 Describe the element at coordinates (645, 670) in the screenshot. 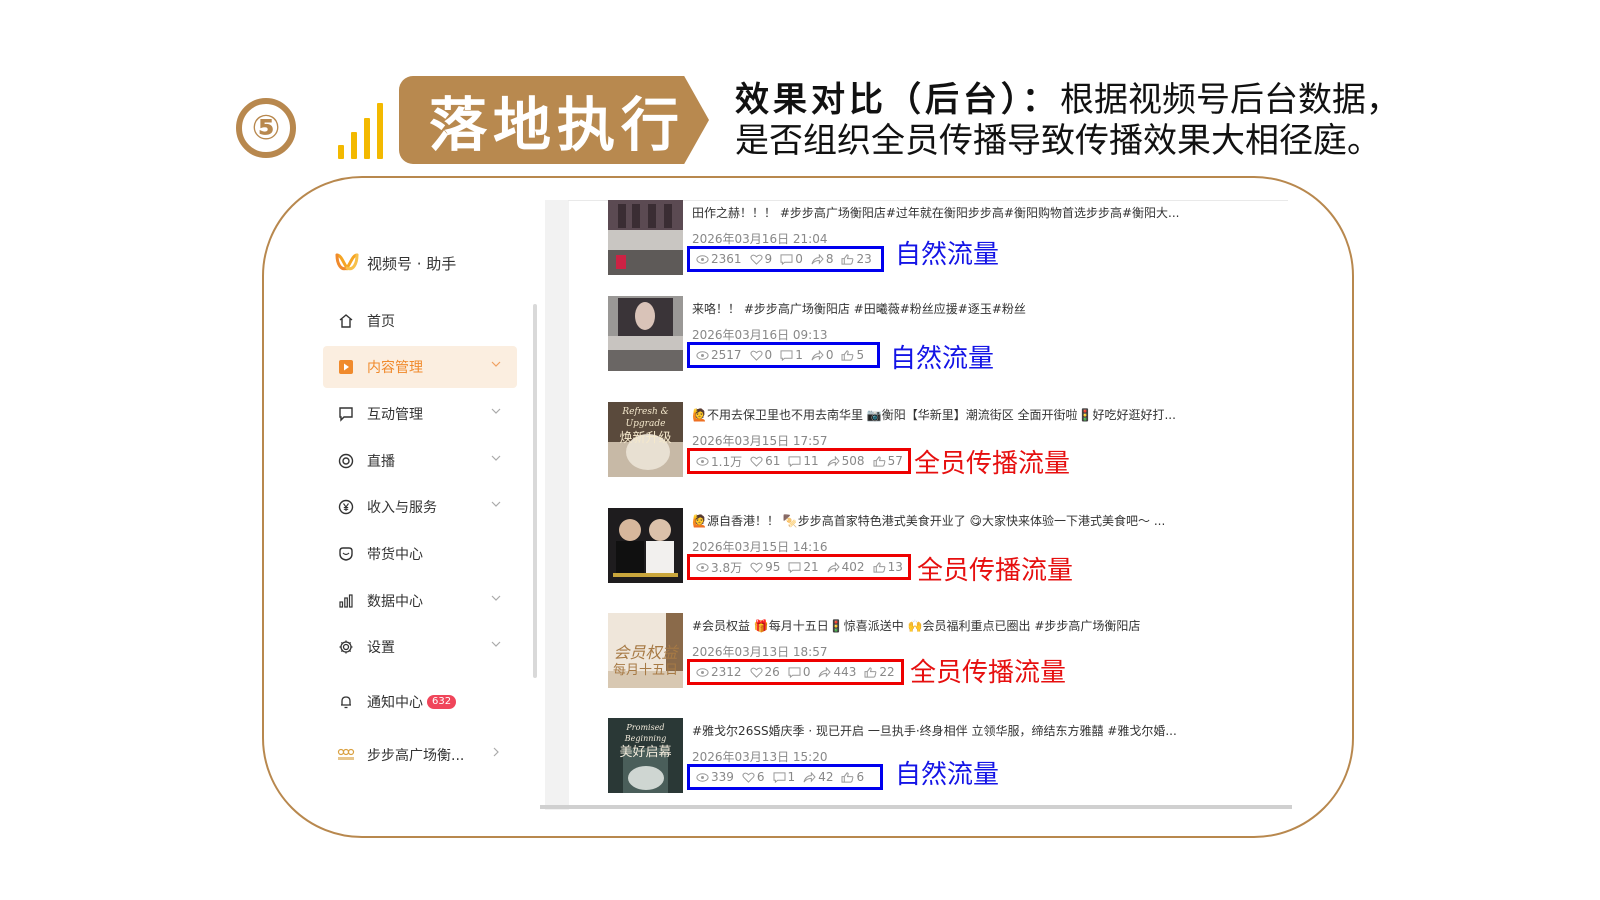

I see `thumb-text: 每月十五日` at that location.